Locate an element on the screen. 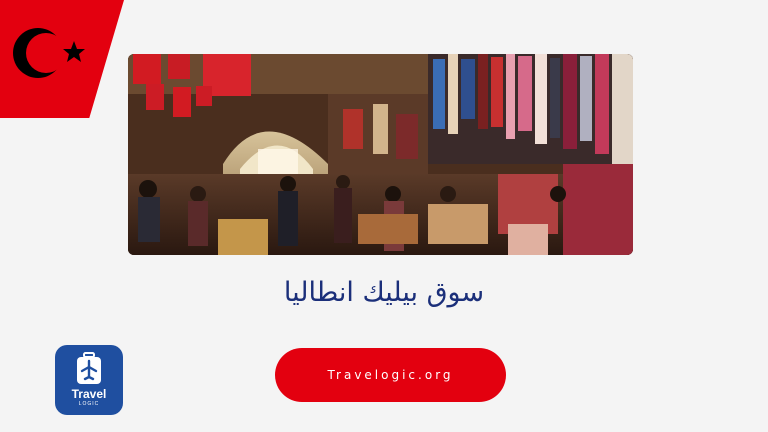 Image resolution: width=768 pixels, height=432 pixels. logo-brand-text: Travel is located at coordinates (89, 394).